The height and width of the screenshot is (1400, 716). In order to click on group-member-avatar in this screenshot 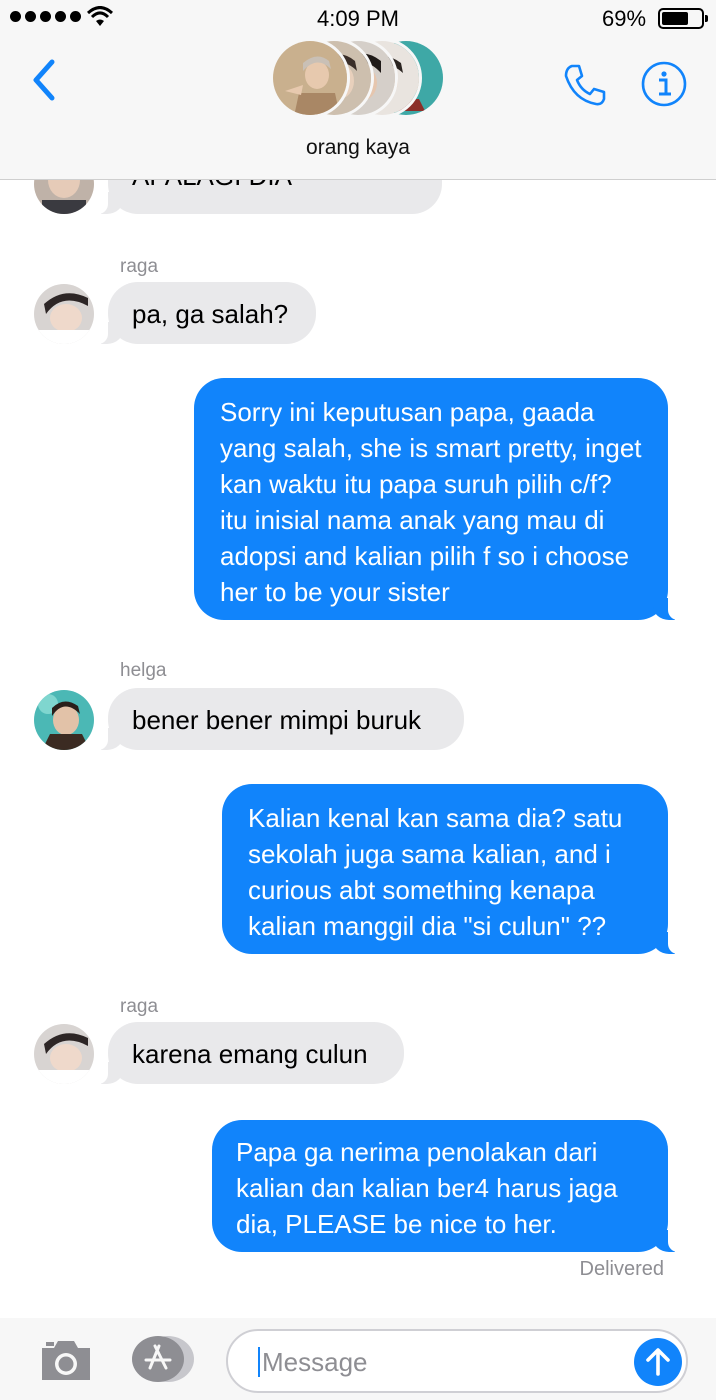, I will do `click(310, 78)`.